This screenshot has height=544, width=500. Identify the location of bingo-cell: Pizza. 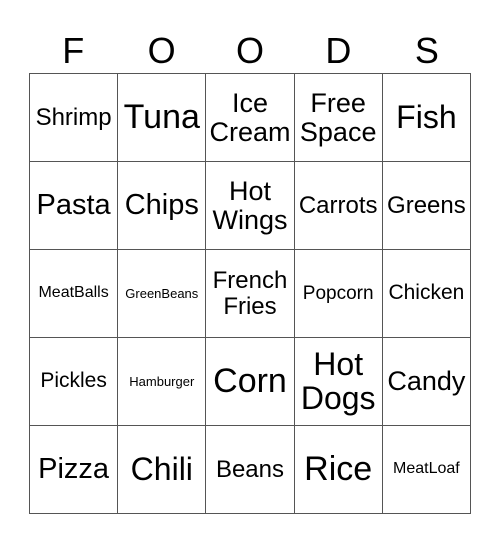
(74, 470).